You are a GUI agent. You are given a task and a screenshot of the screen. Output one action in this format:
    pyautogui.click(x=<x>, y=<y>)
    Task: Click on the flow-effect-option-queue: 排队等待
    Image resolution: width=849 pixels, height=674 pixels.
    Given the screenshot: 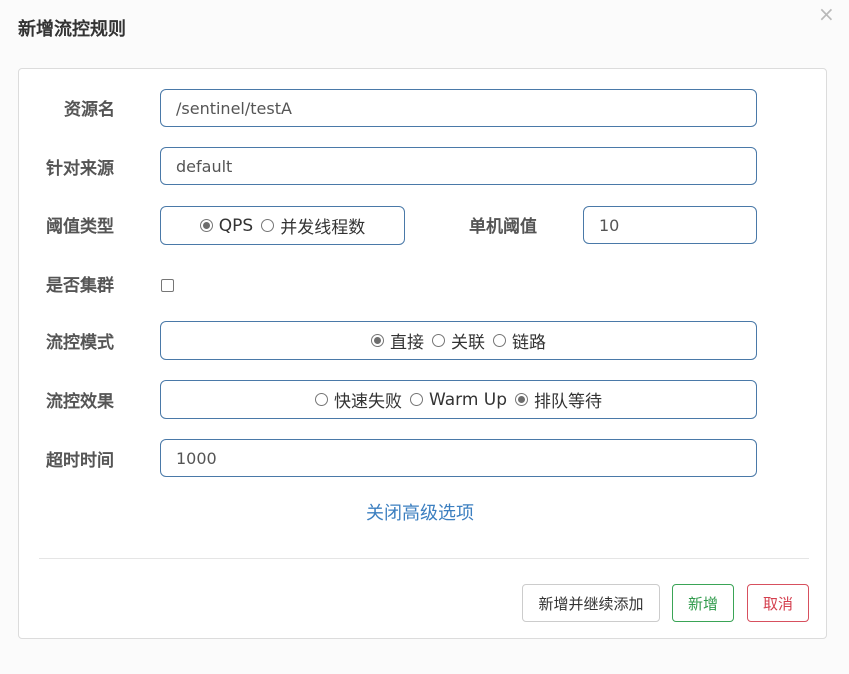 What is the action you would take?
    pyautogui.click(x=558, y=399)
    